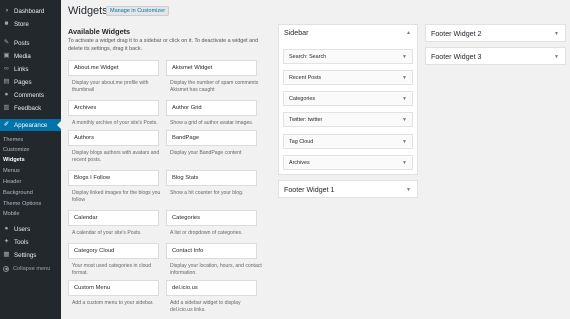 This screenshot has width=570, height=319. What do you see at coordinates (206, 153) in the screenshot?
I see `widget-description: Display your BandPage content` at bounding box center [206, 153].